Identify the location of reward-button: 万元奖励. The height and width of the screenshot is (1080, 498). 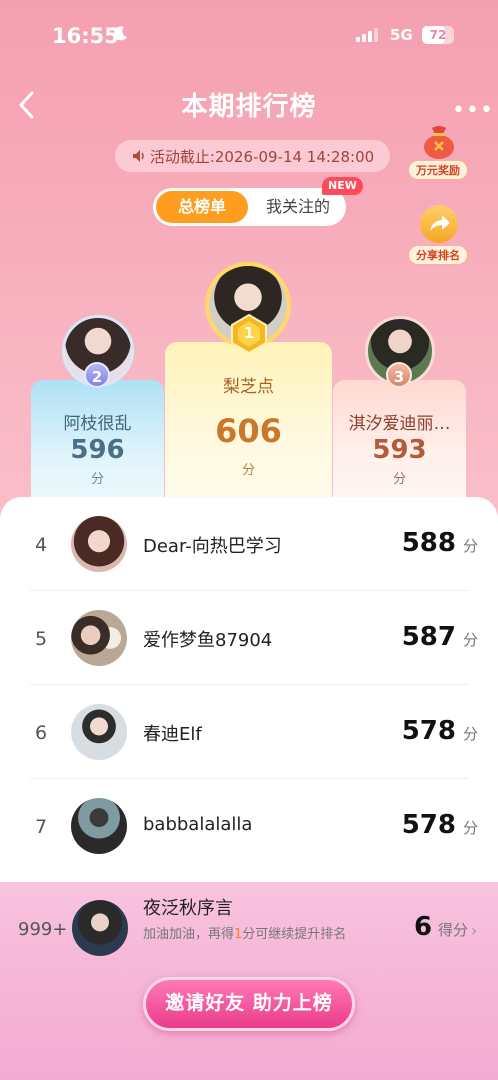
(438, 152).